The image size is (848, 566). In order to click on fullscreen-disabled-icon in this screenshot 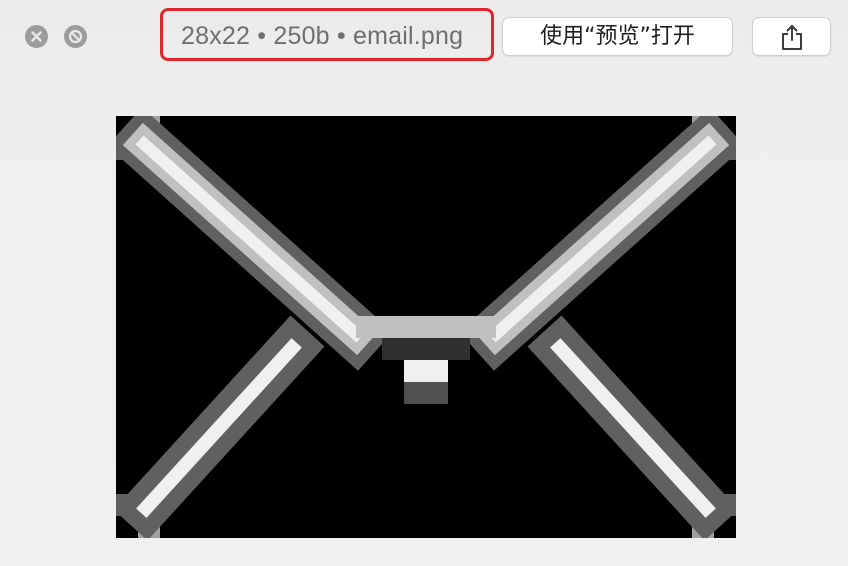, I will do `click(75, 36)`.